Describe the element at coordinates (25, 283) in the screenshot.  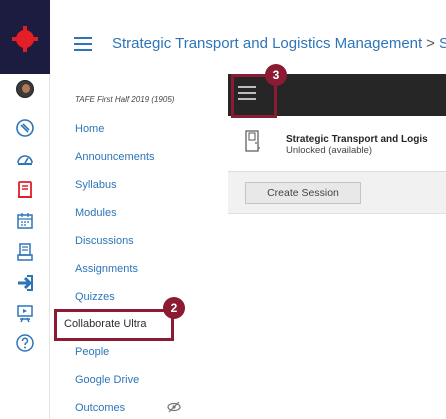
I see `logout-arrow-icon` at that location.